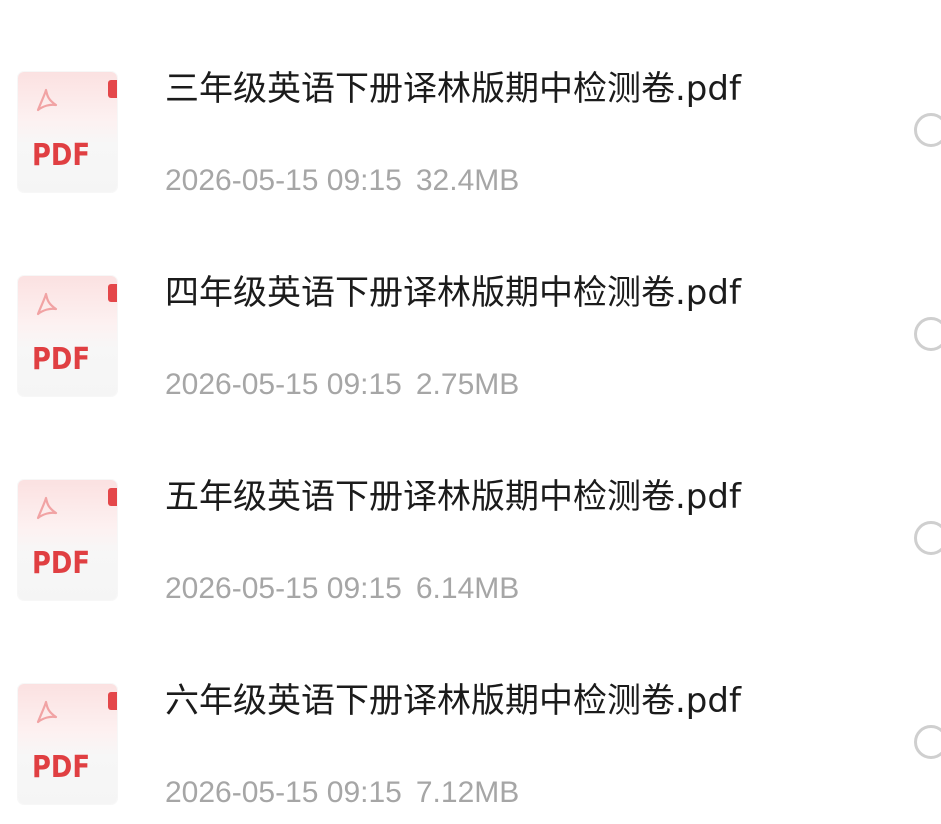 This screenshot has width=941, height=824. I want to click on file-name: 五年级英语下册译林版期中检测卷.pdf, so click(453, 497).